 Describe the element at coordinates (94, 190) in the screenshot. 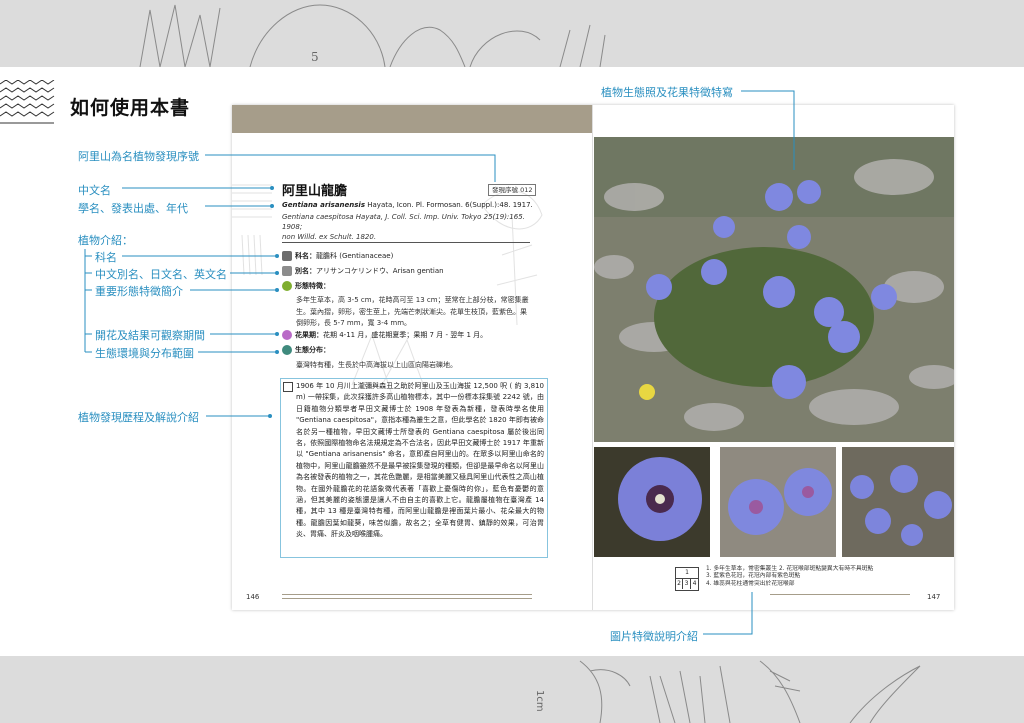

I see `annotation-chinese-name: 中文名` at that location.